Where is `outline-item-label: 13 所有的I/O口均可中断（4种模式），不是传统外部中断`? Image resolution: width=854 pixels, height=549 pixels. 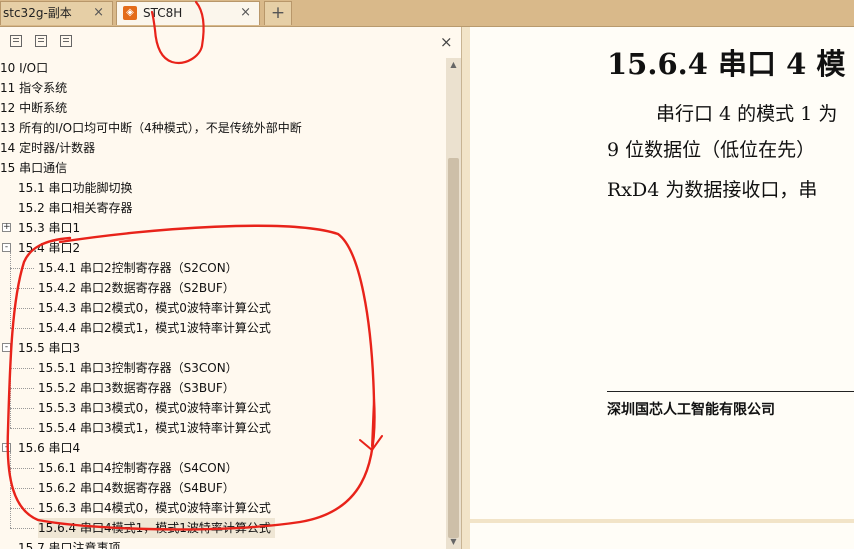
outline-item-label: 13 所有的I/O口均可中断（4种模式），不是传统外部中断 is located at coordinates (151, 128).